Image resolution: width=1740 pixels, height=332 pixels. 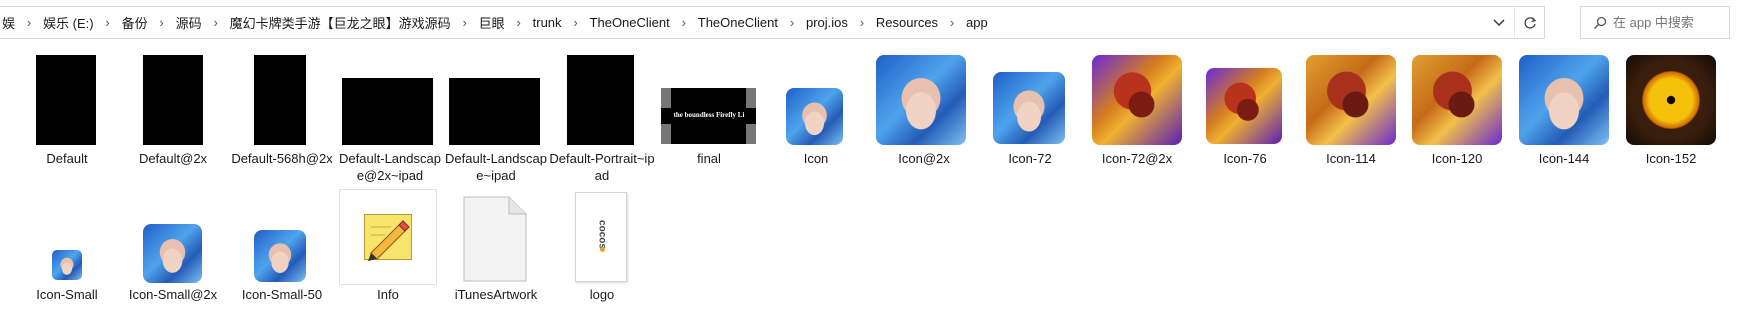 I want to click on breadcrumb-item-backup: 备份, so click(x=135, y=22).